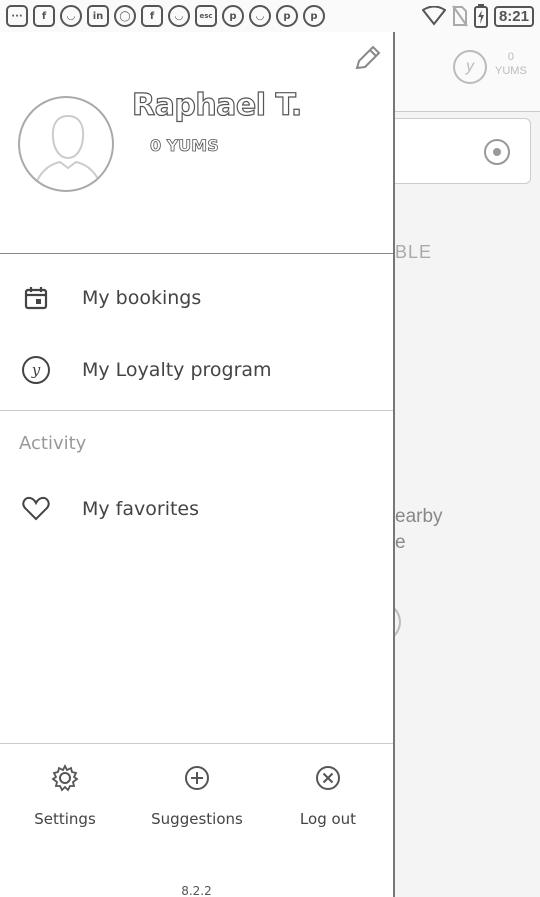  Describe the element at coordinates (177, 370) in the screenshot. I see `menu-label-my-loyalty-program: My Loyalty program` at that location.